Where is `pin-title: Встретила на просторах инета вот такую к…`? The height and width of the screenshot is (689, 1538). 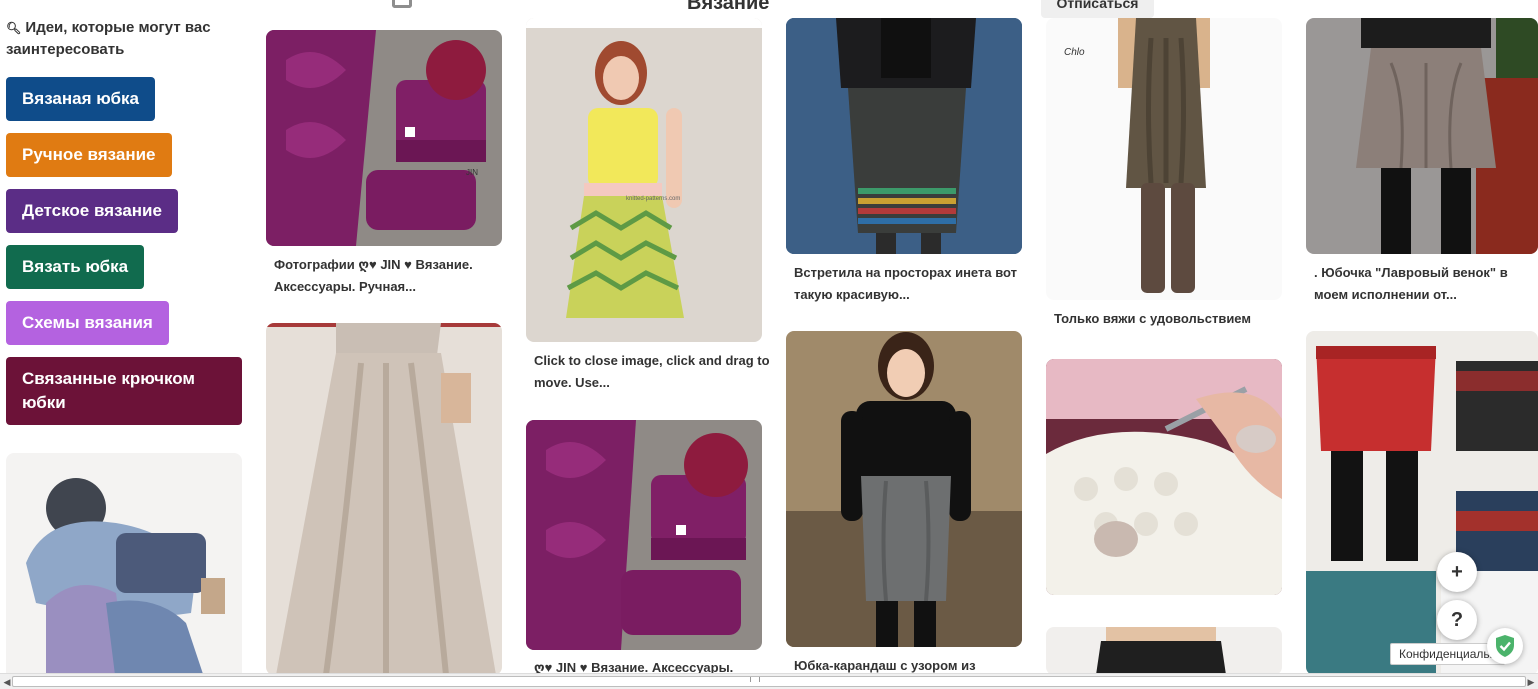 pin-title: Встретила на просторах инета вот такую к… is located at coordinates (912, 284).